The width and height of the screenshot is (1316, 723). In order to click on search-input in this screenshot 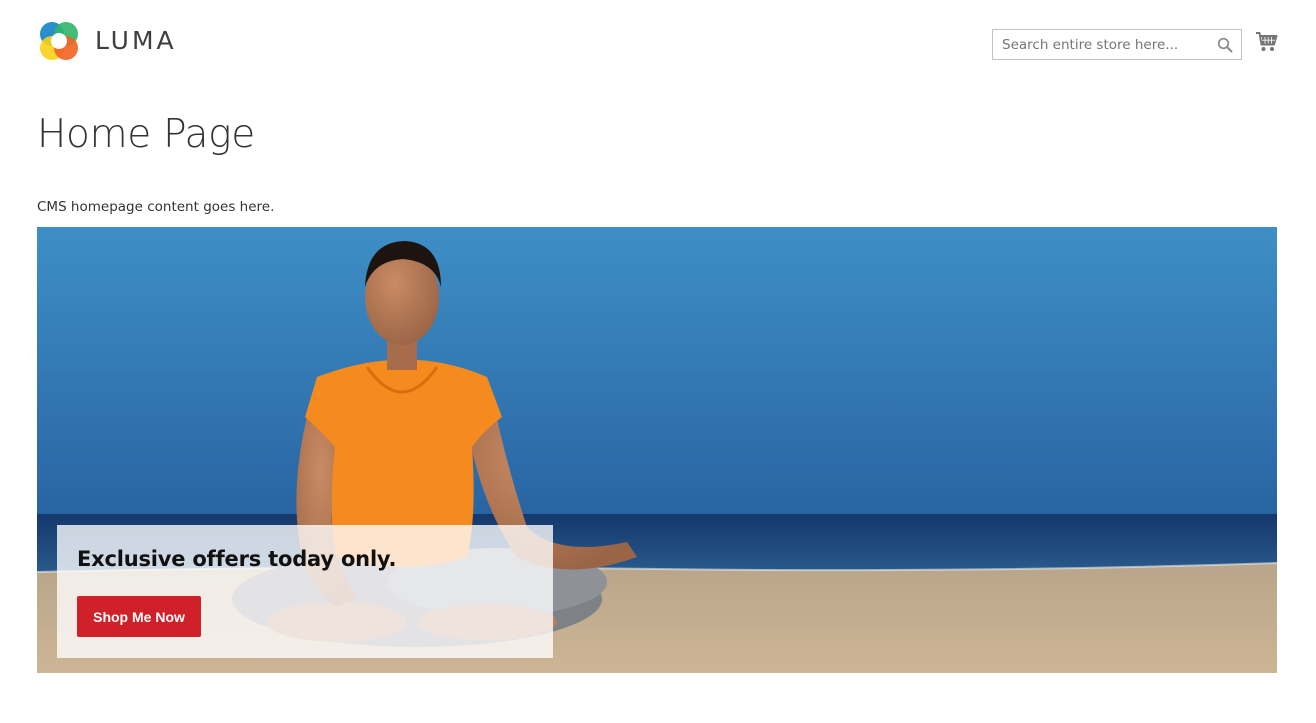, I will do `click(1117, 44)`.